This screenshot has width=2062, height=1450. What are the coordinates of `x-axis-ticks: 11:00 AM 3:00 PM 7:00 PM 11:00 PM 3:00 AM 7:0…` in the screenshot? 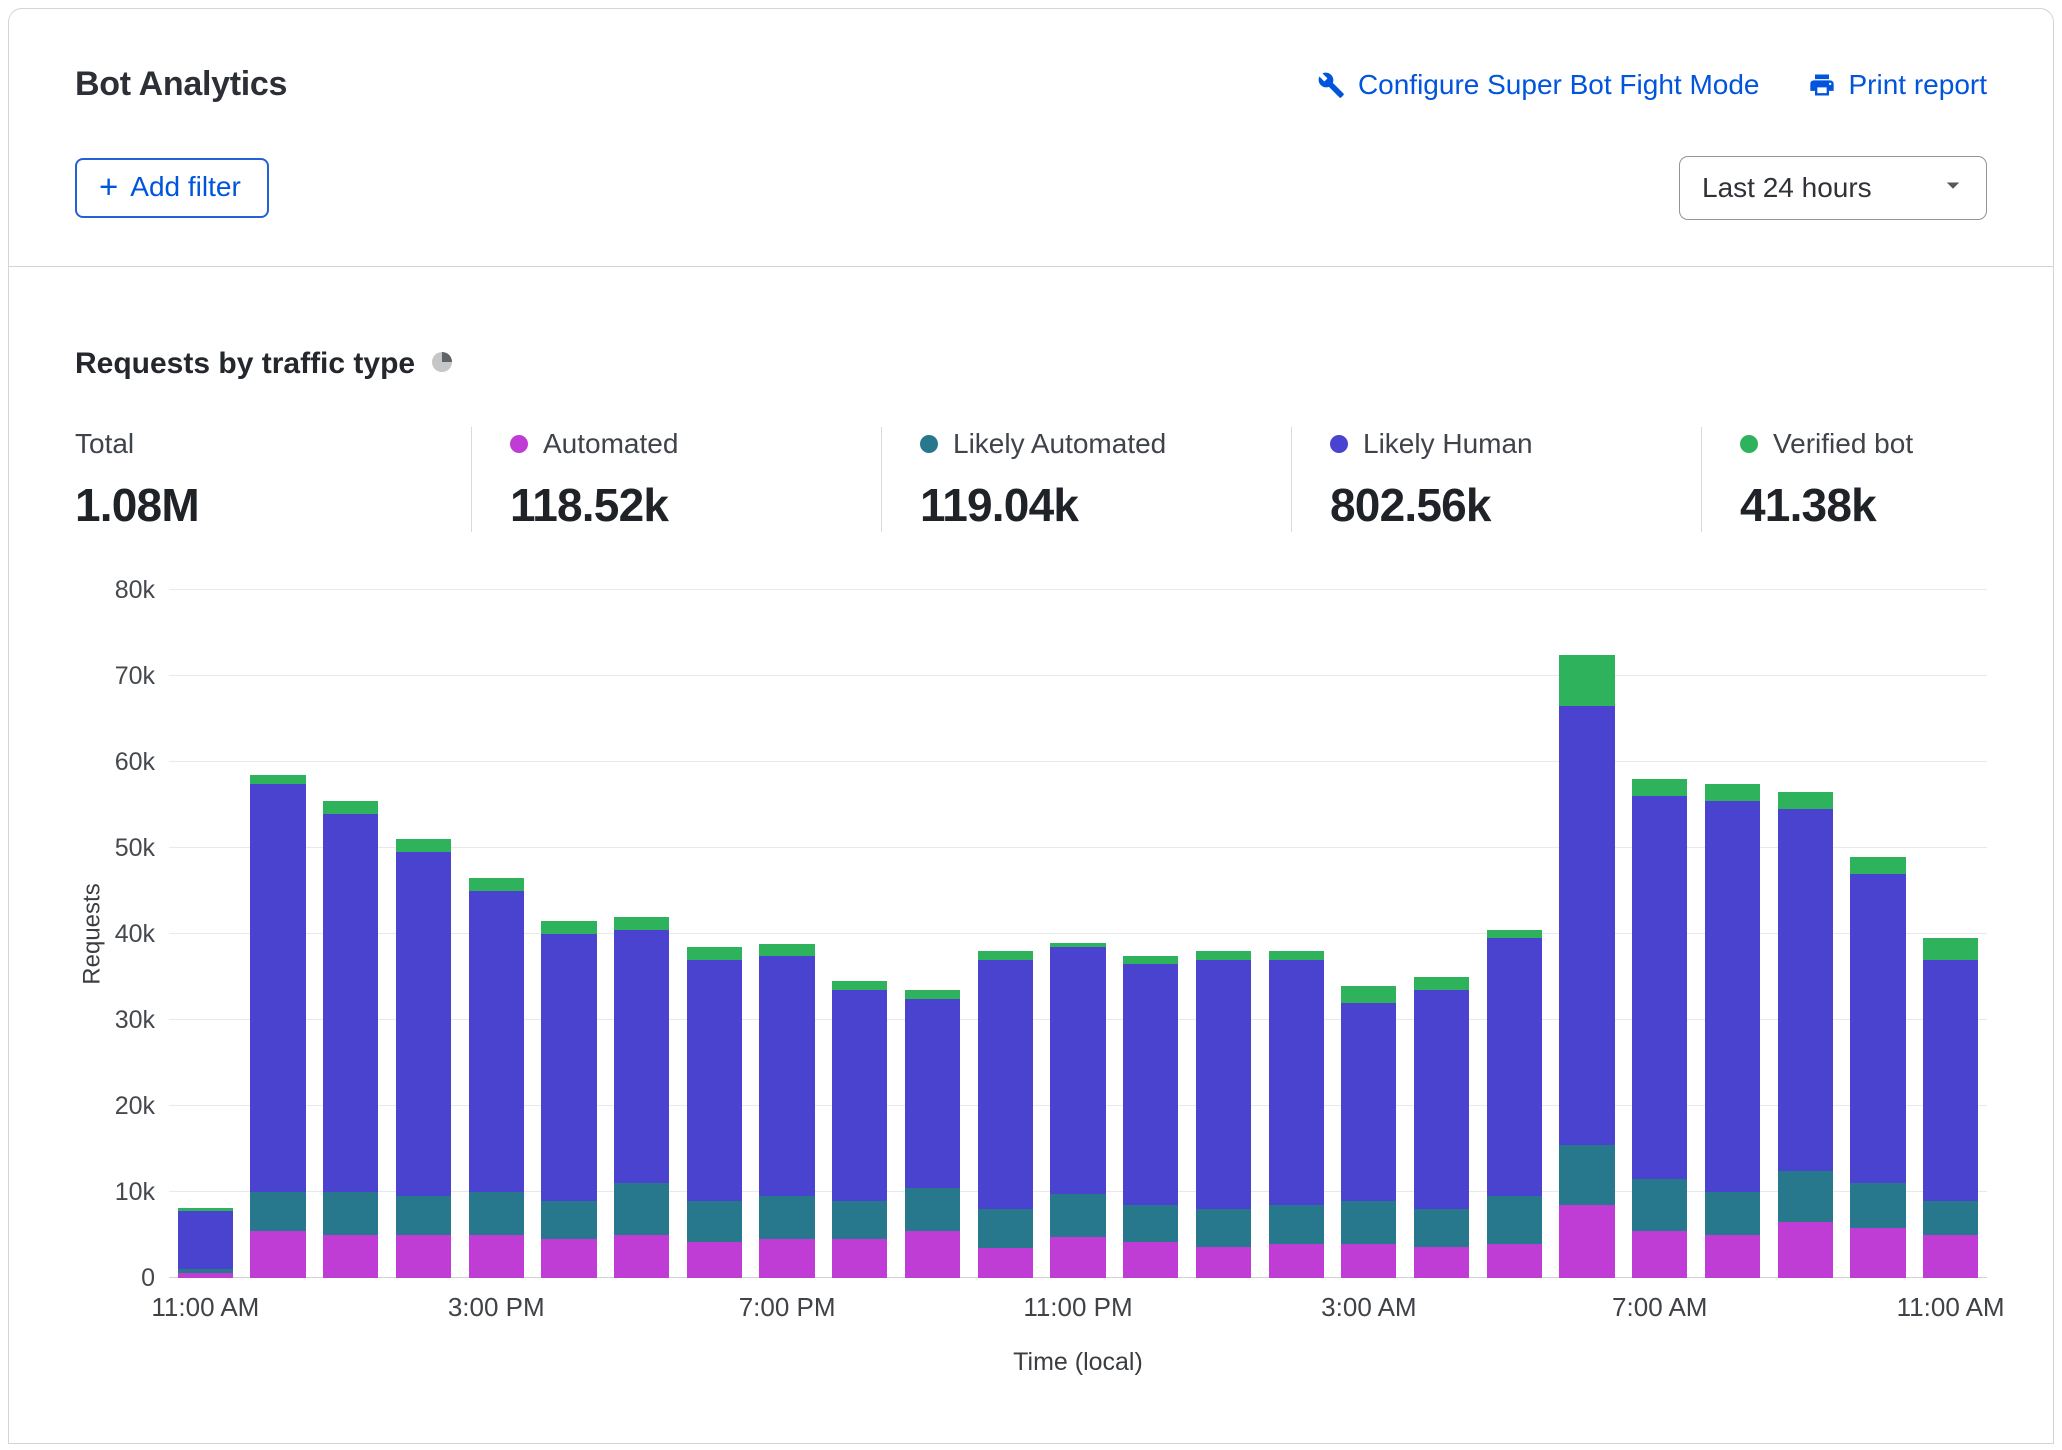 It's located at (1077, 1312).